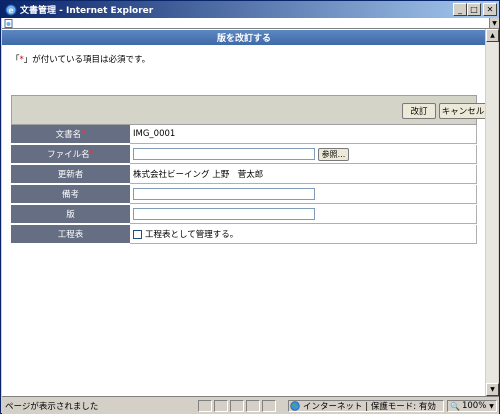  I want to click on svg-text: e, so click(10, 10).